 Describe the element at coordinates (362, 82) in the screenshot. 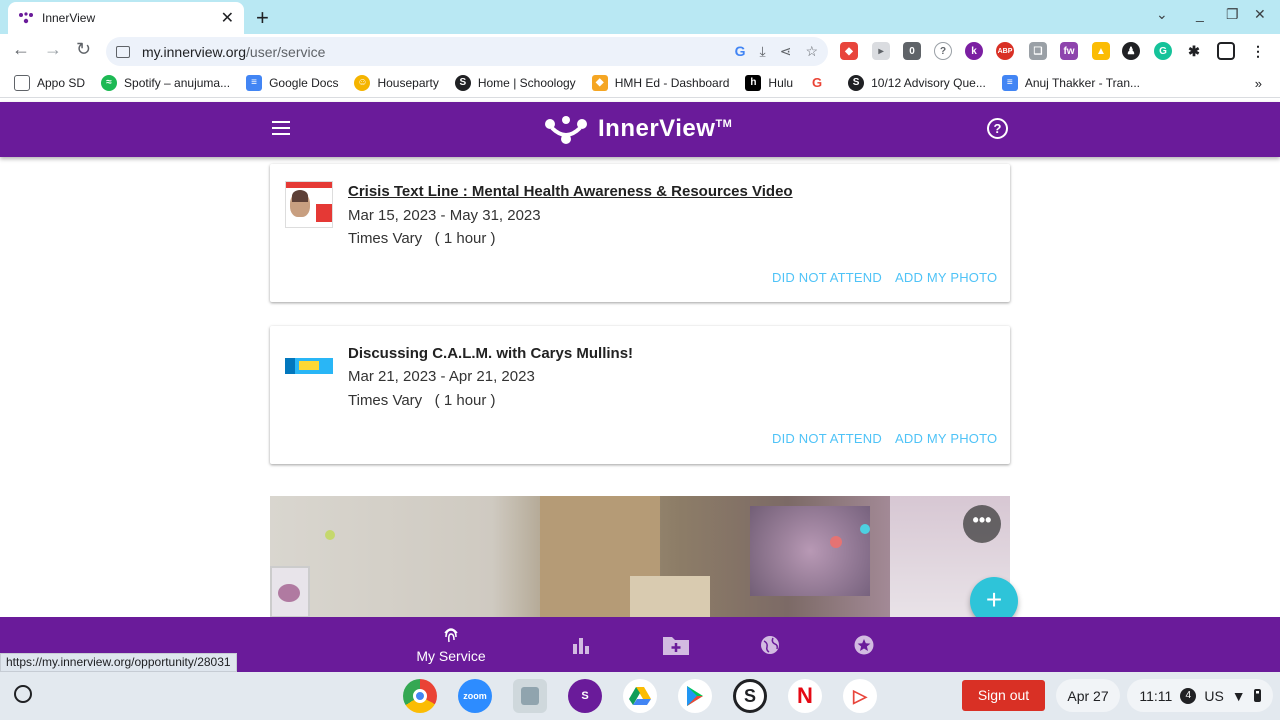

I see `houseparty-icon: ☺` at that location.